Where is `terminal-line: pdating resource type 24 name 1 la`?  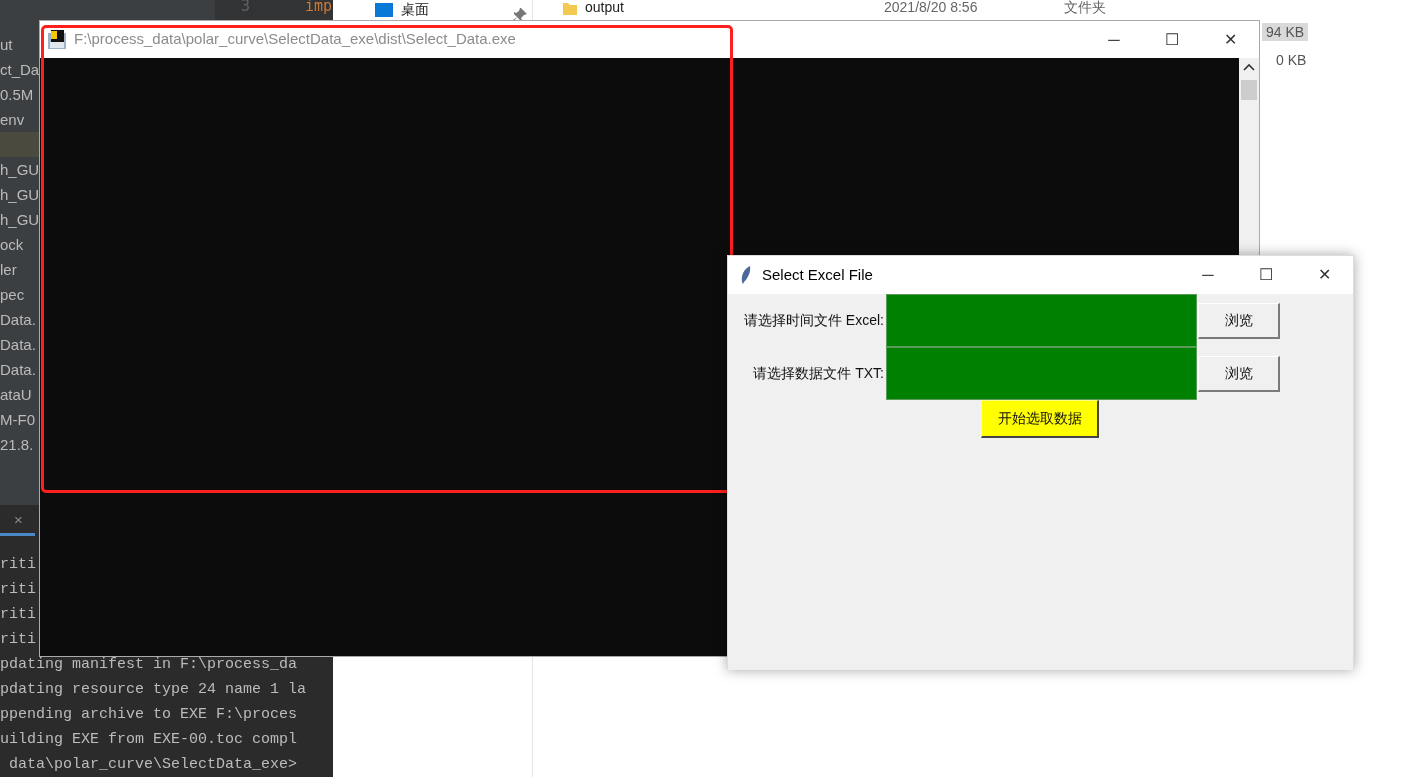
terminal-line: pdating resource type 24 name 1 la is located at coordinates (153, 690).